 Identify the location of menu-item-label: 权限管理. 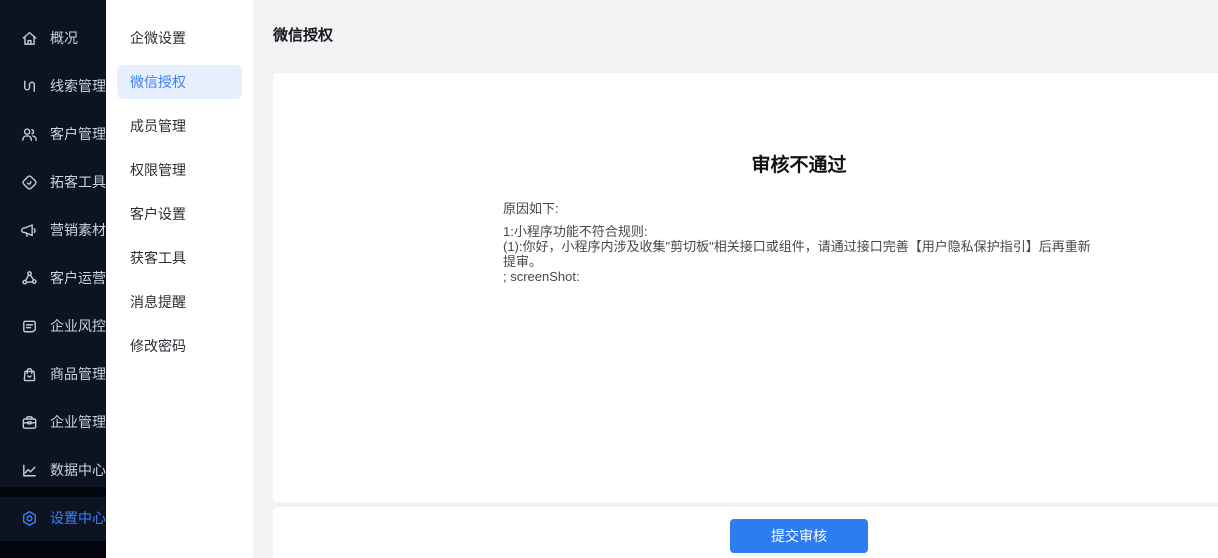
(158, 170).